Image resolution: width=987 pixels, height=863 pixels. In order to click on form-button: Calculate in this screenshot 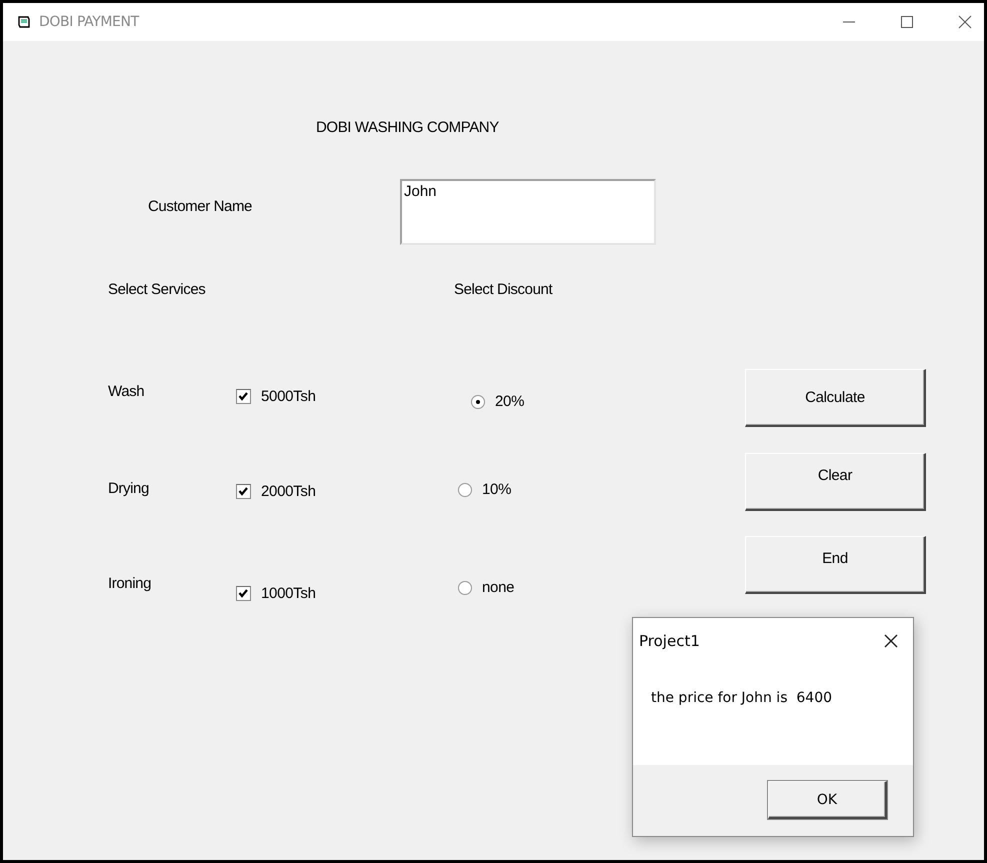, I will do `click(835, 398)`.